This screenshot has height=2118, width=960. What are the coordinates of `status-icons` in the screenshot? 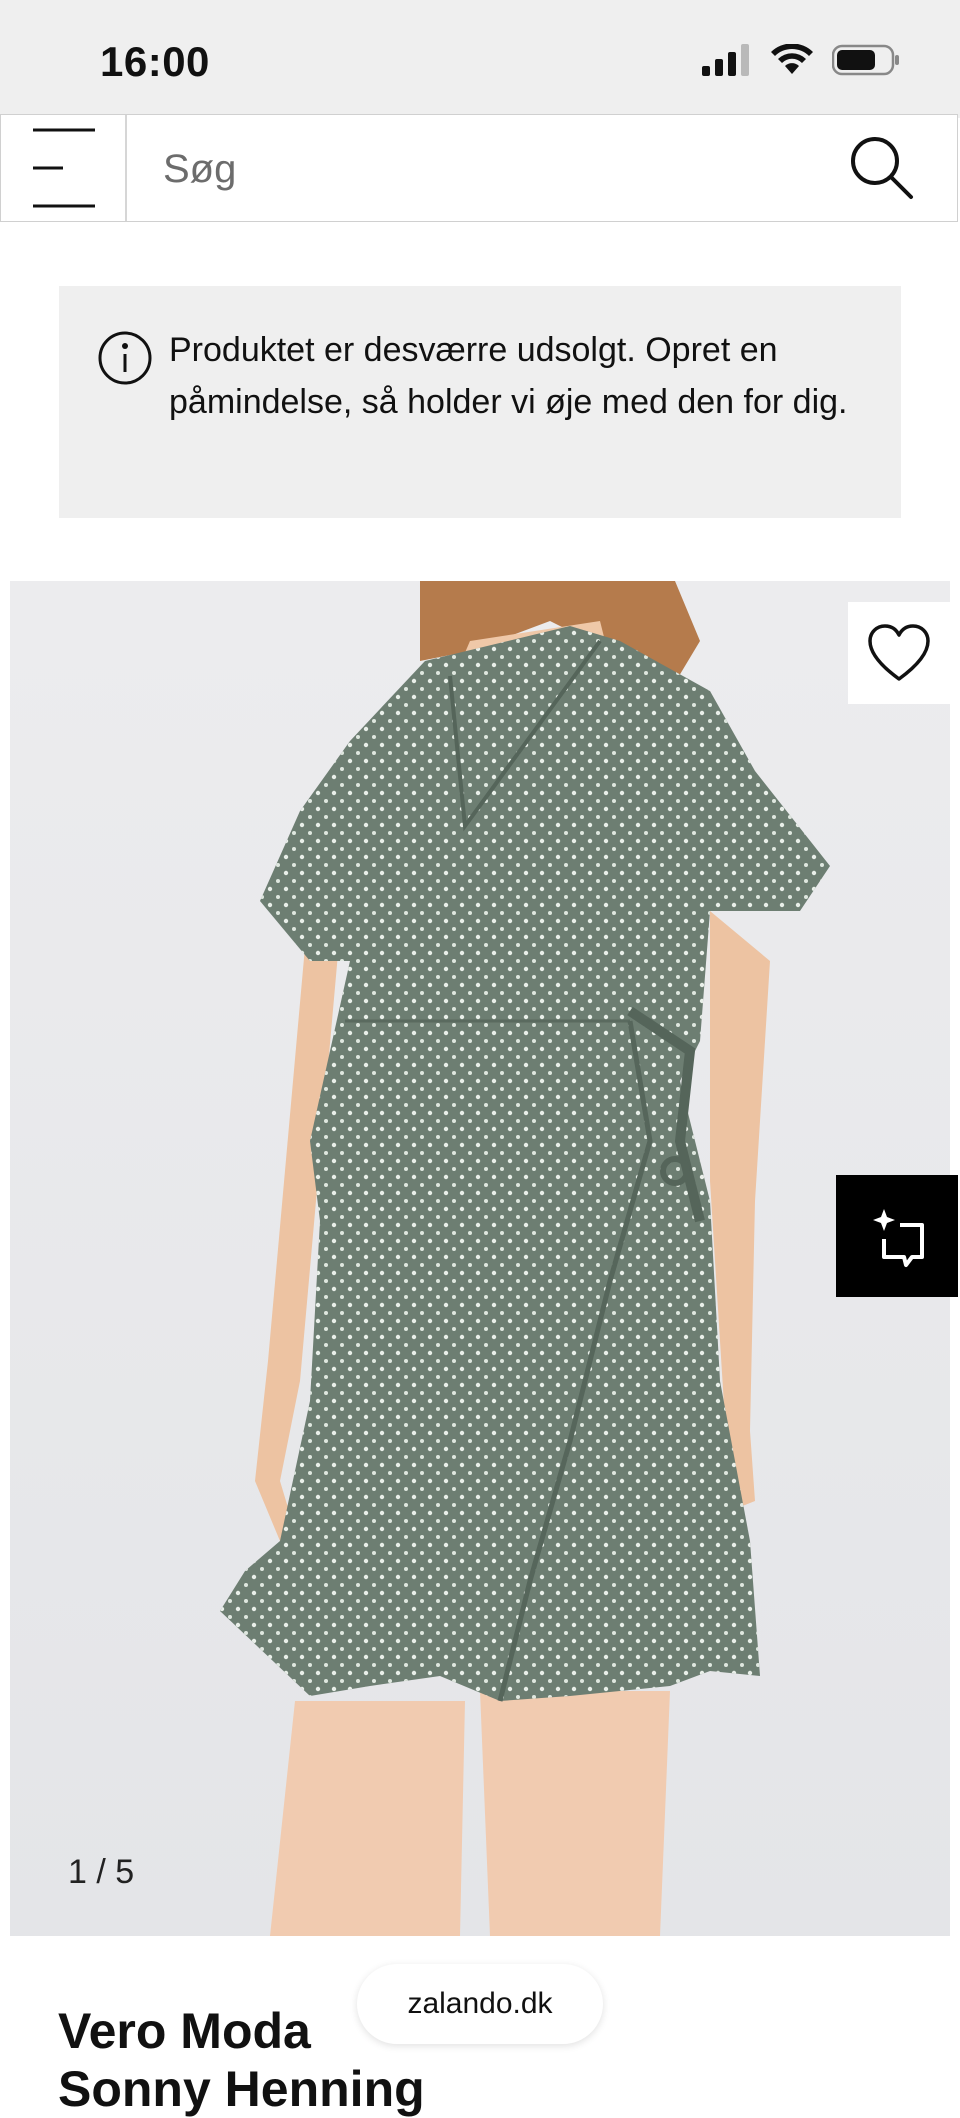 It's located at (801, 60).